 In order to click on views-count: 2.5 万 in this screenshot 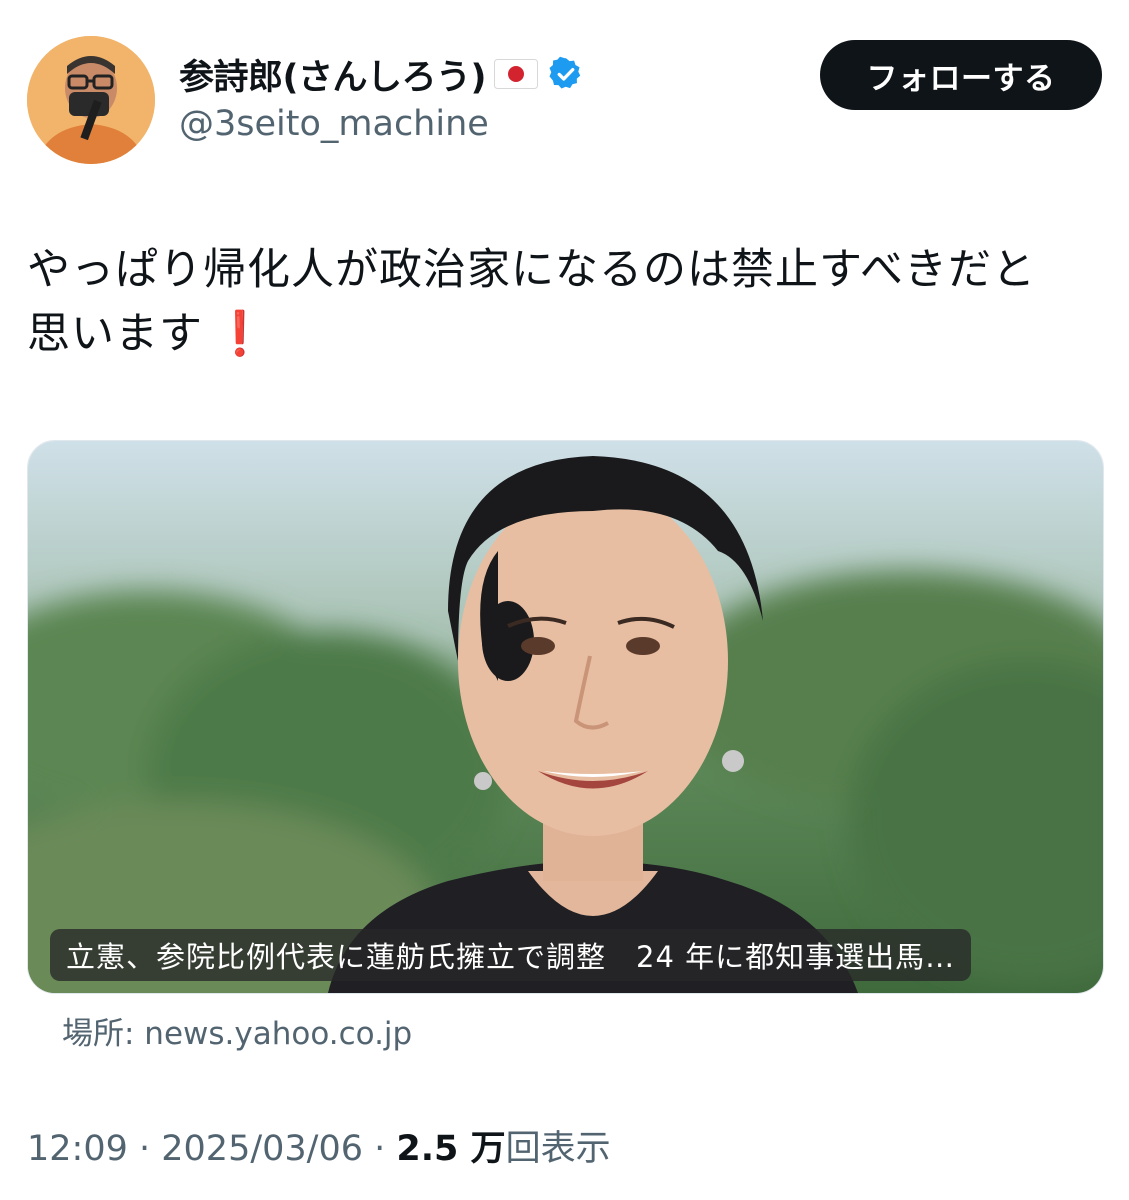, I will do `click(451, 1149)`.